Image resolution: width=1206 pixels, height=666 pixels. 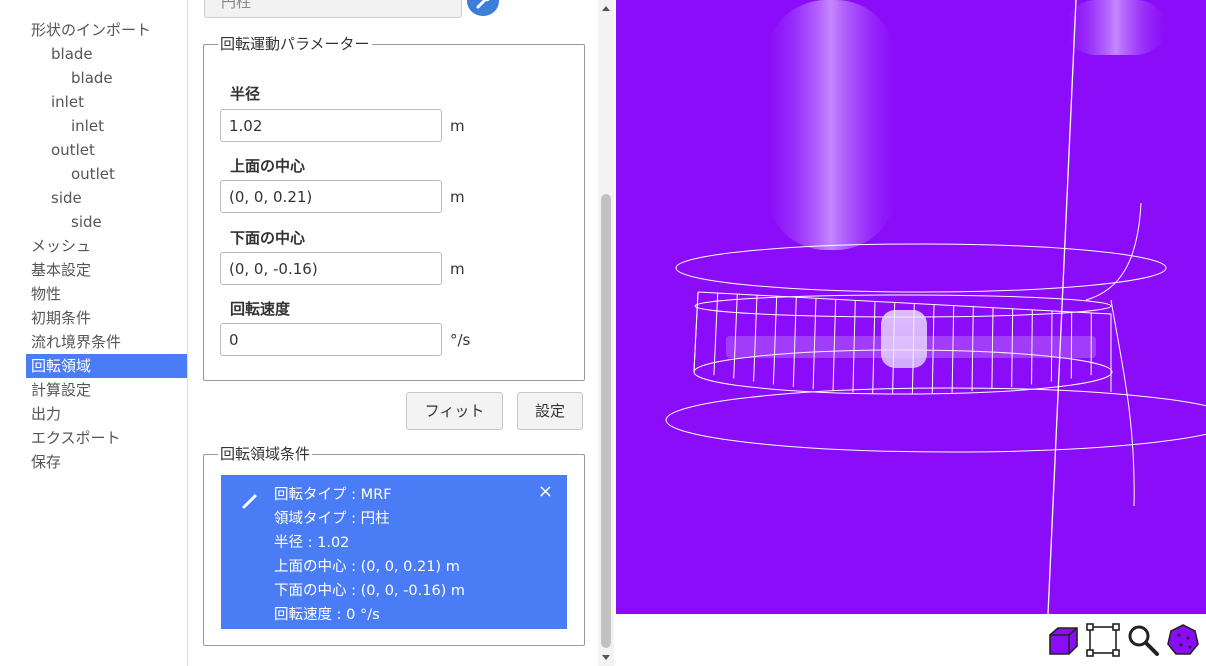 What do you see at coordinates (106, 342) in the screenshot?
I see `tree-item-flow-boundary: 流れ境界条件` at bounding box center [106, 342].